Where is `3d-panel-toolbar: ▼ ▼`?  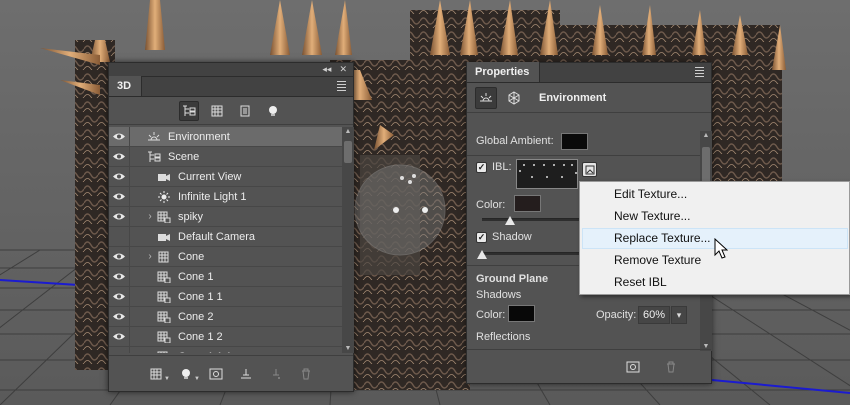 3d-panel-toolbar: ▼ ▼ is located at coordinates (231, 373).